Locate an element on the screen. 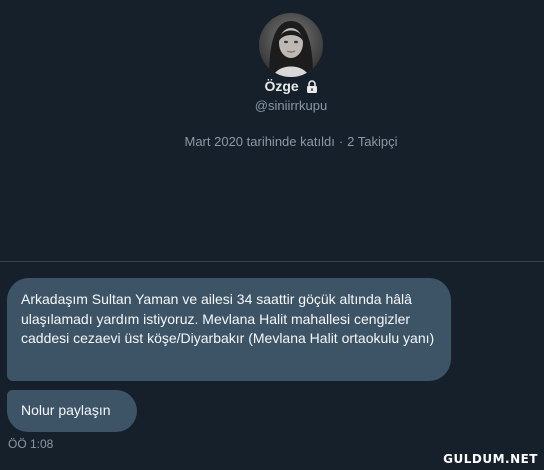 The width and height of the screenshot is (544, 470). profile-name: Özge is located at coordinates (281, 86).